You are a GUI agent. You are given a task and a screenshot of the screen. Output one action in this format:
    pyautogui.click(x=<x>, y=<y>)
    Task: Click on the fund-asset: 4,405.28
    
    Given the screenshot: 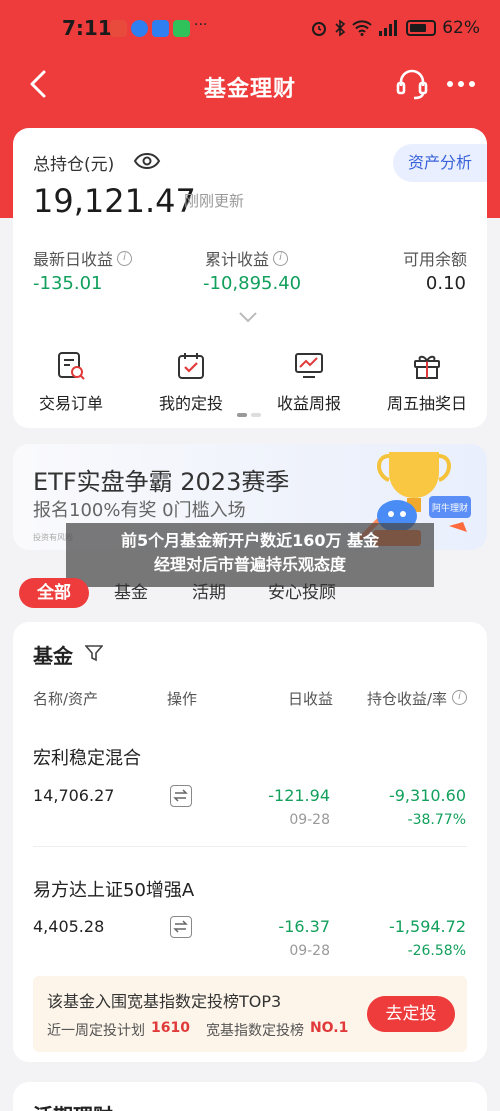 What is the action you would take?
    pyautogui.click(x=69, y=926)
    